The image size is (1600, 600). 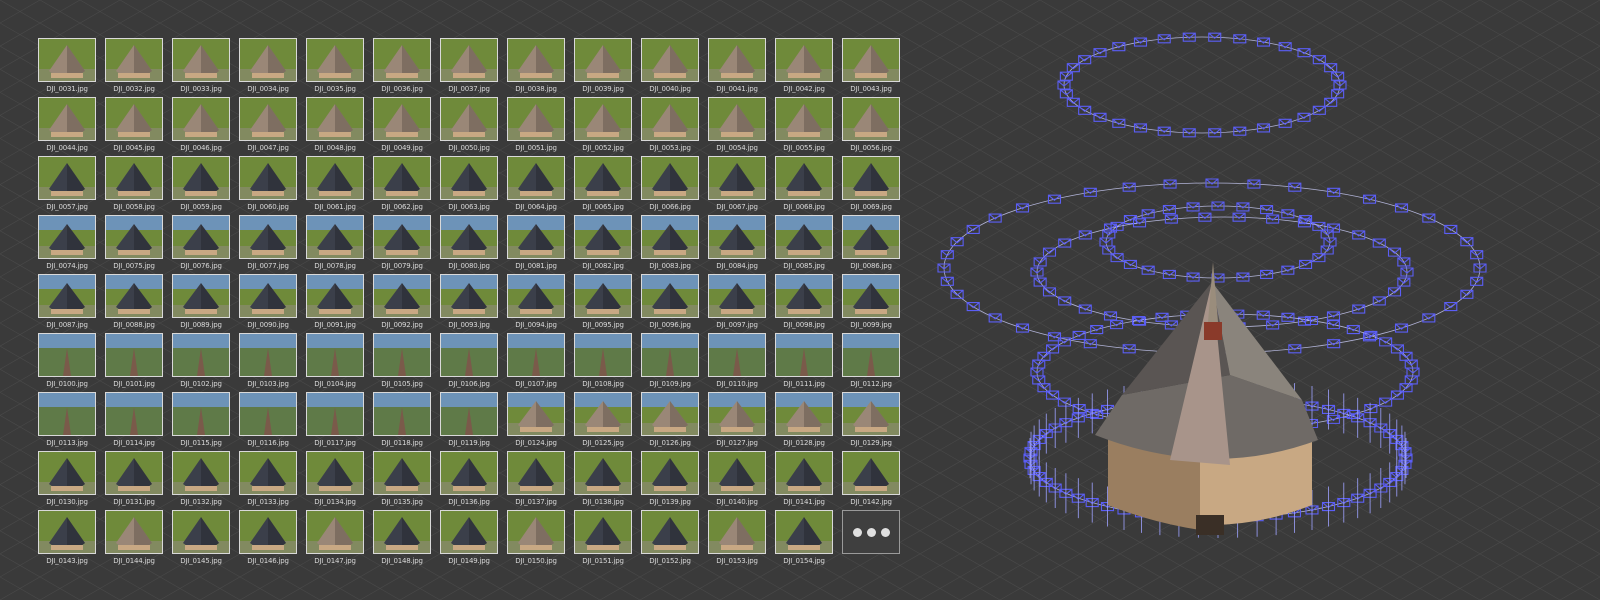 I want to click on thumbnail-item: DJI_0079.jpg, so click(x=402, y=244).